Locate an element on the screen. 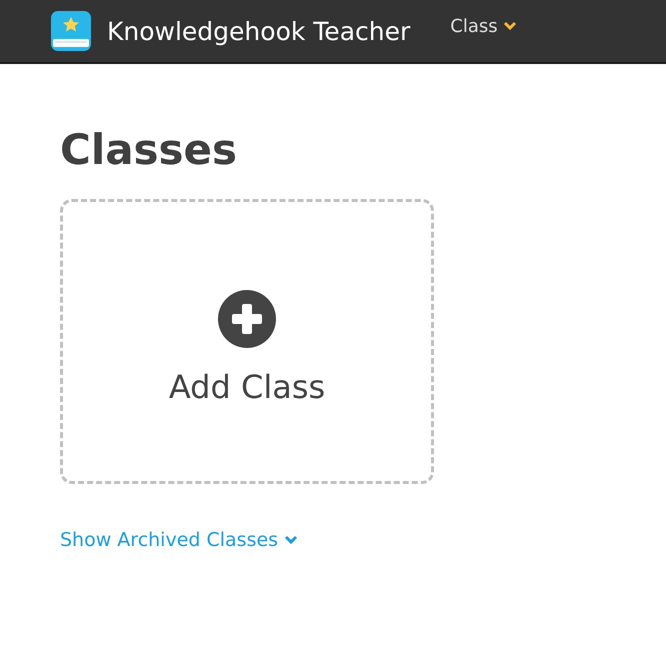  class-menu: Class is located at coordinates (483, 26).